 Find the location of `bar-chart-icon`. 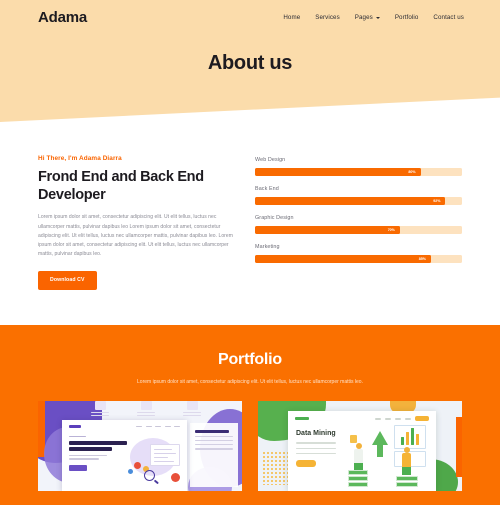

bar-chart-icon is located at coordinates (410, 437).